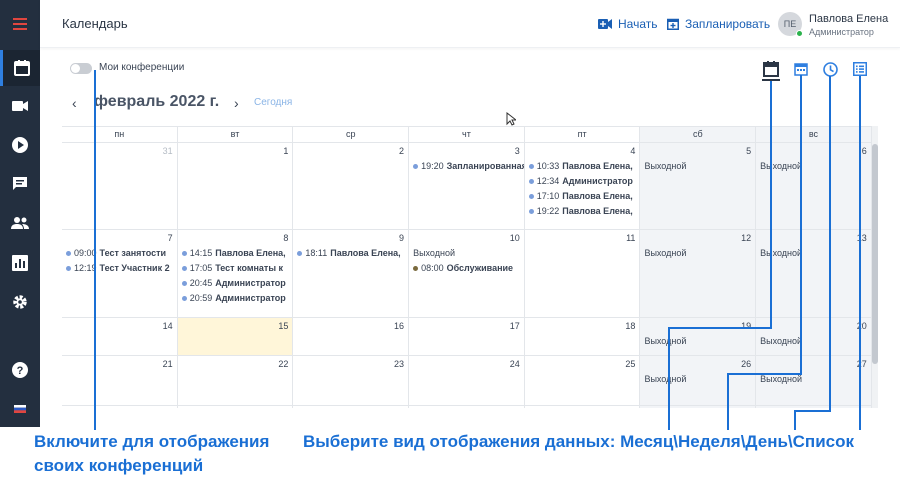 The image size is (900, 479). Describe the element at coordinates (467, 186) in the screenshot. I see `calendar-day-cell: 3 19:20 Запланированная` at that location.